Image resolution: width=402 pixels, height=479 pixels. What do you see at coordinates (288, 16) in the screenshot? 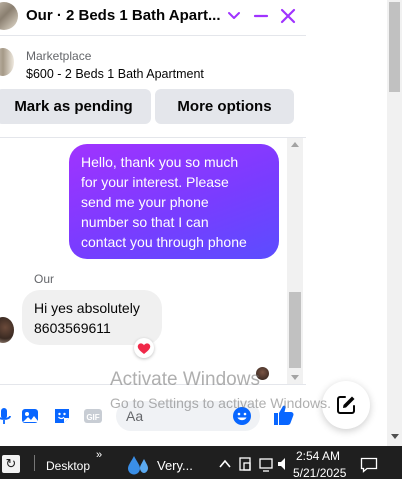
I see `close-icon` at bounding box center [288, 16].